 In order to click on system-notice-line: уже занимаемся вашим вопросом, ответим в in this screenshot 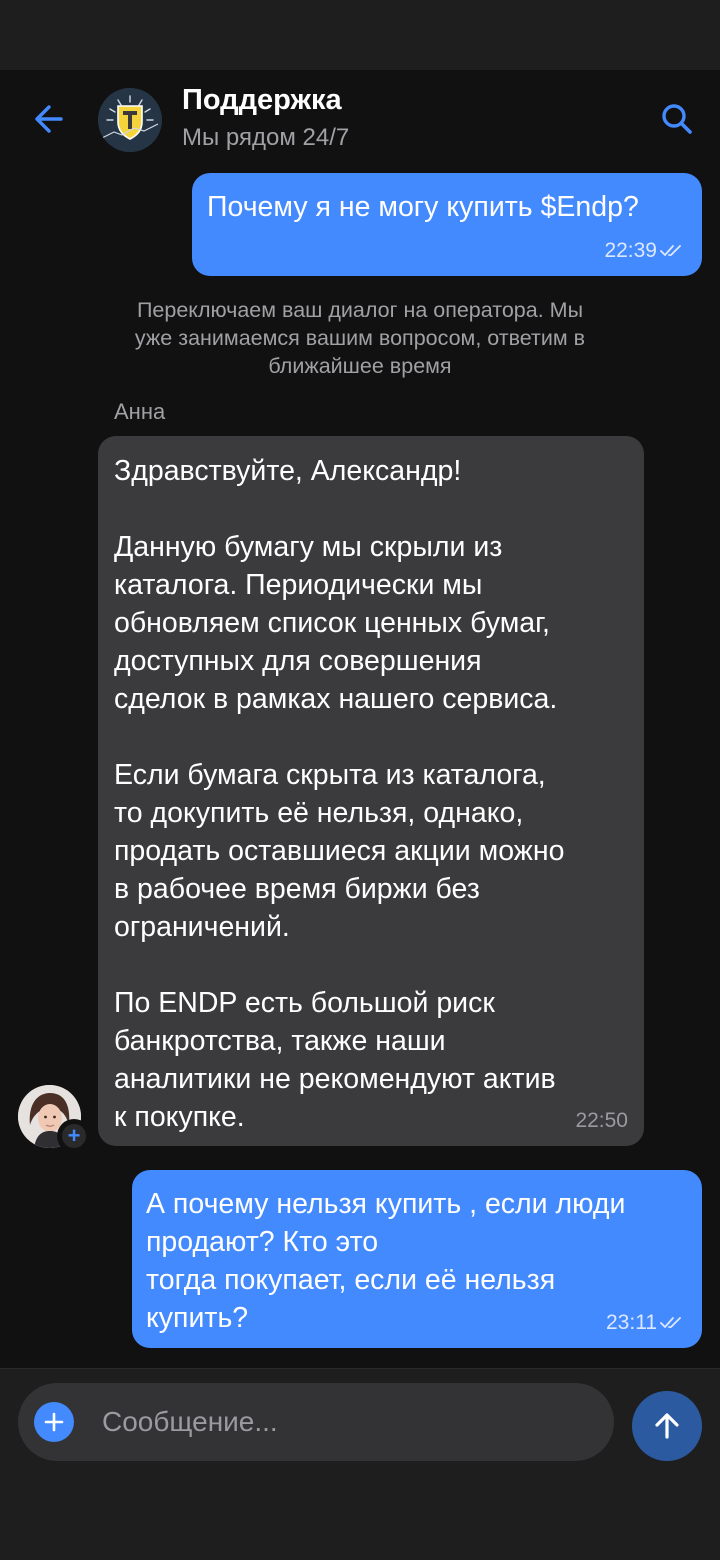, I will do `click(360, 338)`.